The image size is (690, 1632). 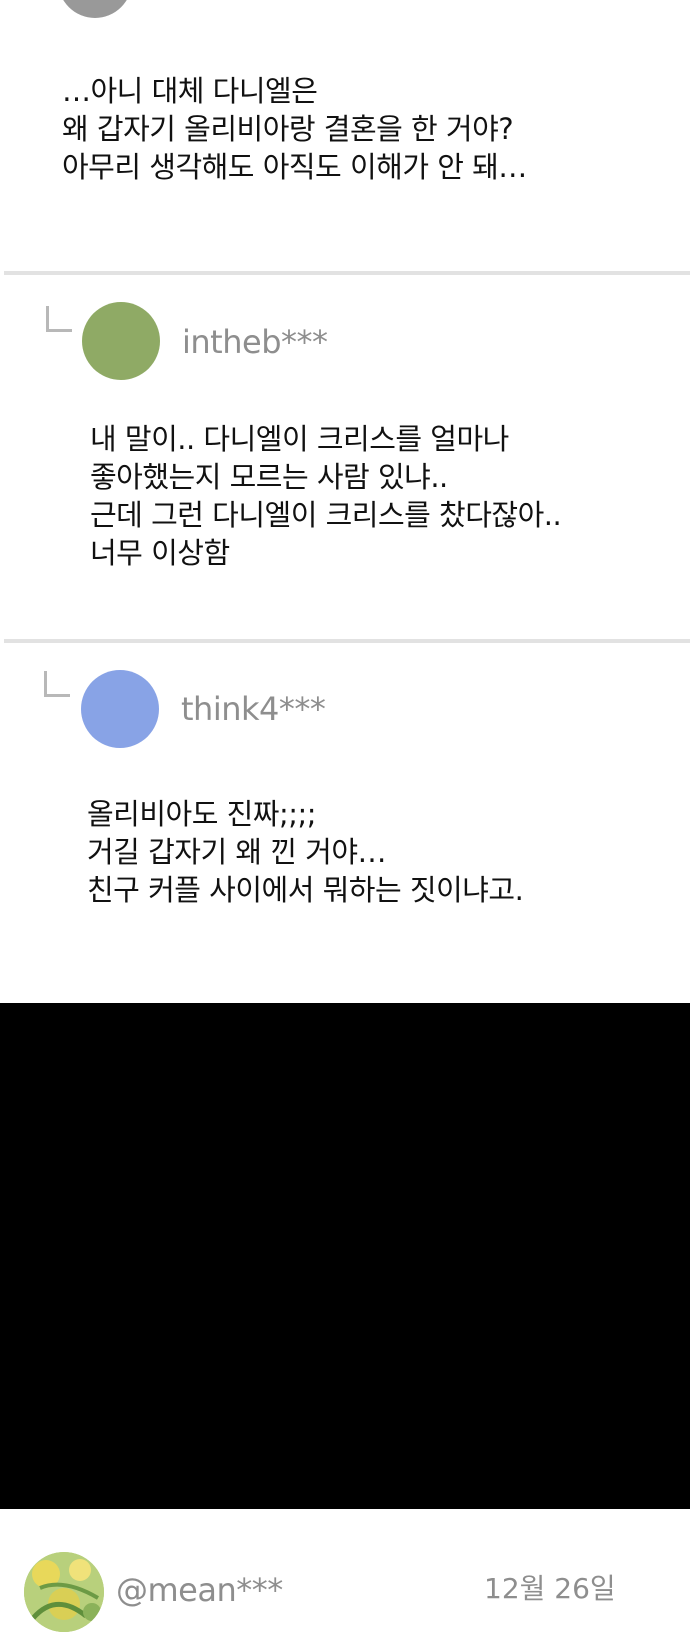 What do you see at coordinates (255, 342) in the screenshot?
I see `username: intheb***` at bounding box center [255, 342].